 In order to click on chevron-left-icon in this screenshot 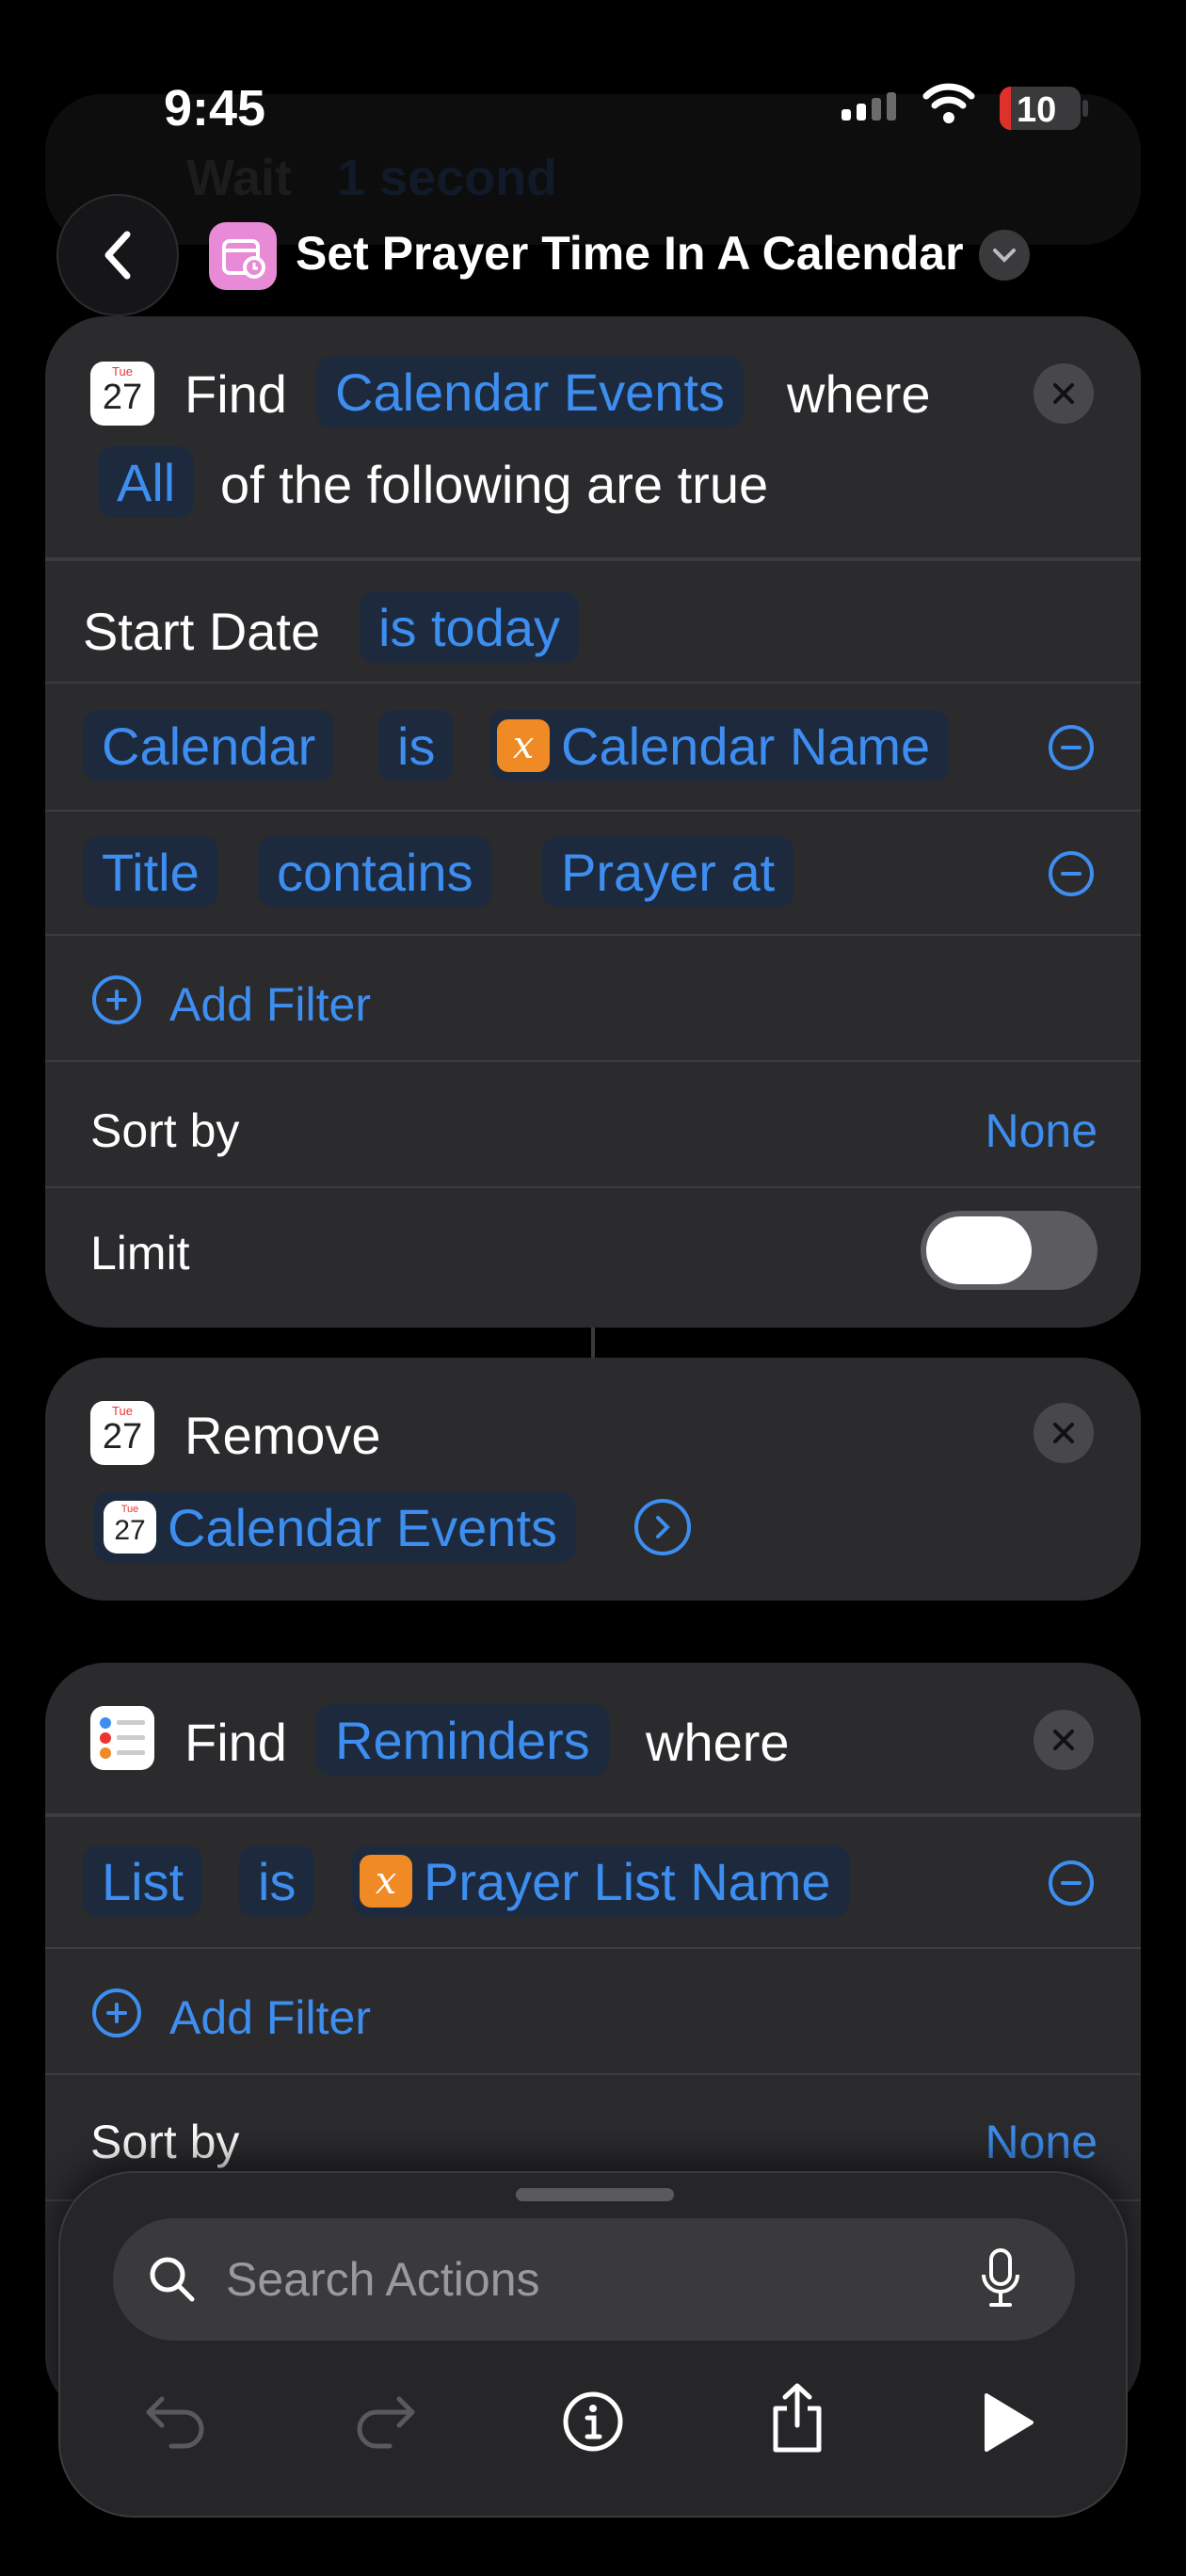, I will do `click(117, 255)`.